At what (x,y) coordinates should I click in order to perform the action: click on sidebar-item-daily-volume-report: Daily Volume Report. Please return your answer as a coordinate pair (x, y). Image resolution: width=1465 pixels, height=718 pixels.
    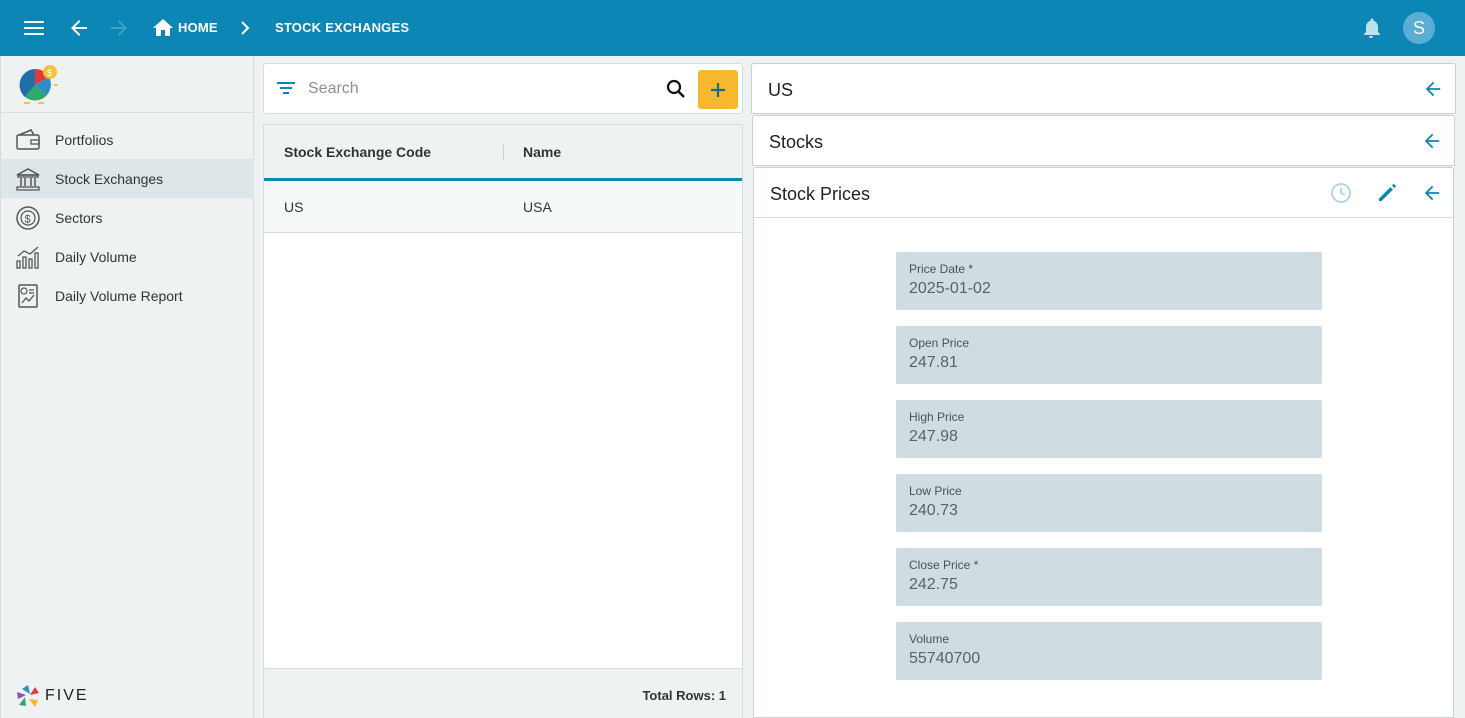
    Looking at the image, I should click on (127, 295).